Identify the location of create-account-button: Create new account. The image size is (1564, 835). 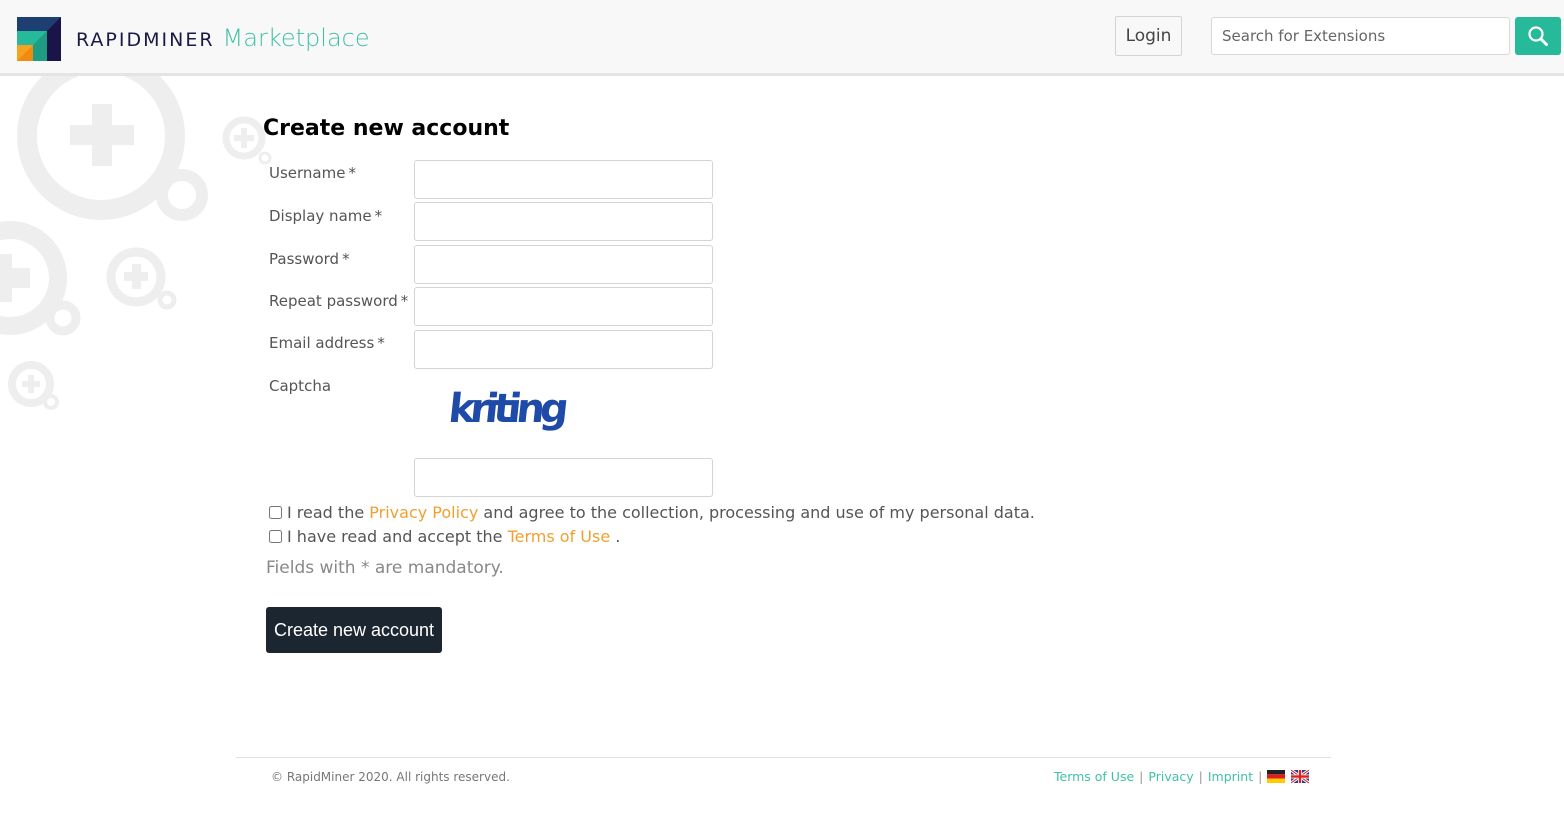
(354, 630).